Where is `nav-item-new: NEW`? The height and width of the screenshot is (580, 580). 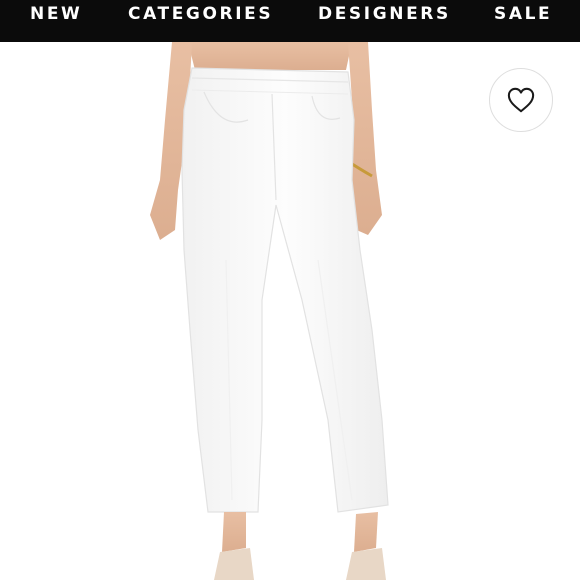 nav-item-new: NEW is located at coordinates (56, 14).